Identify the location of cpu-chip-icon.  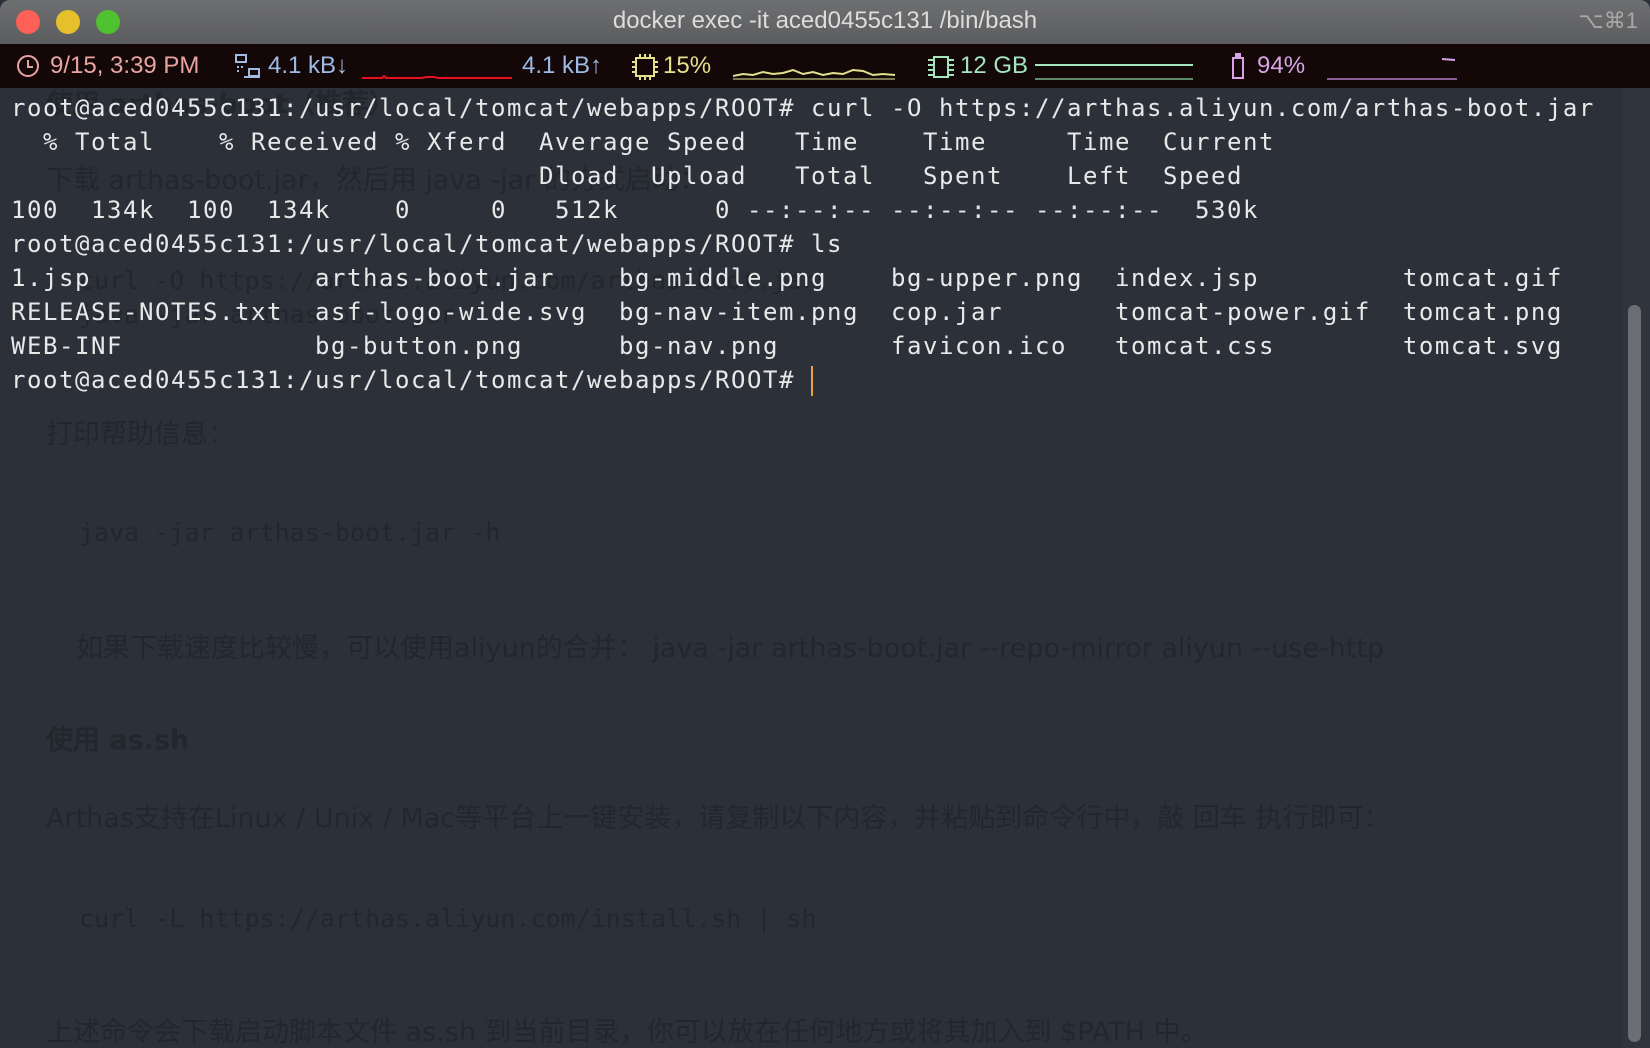
(645, 67).